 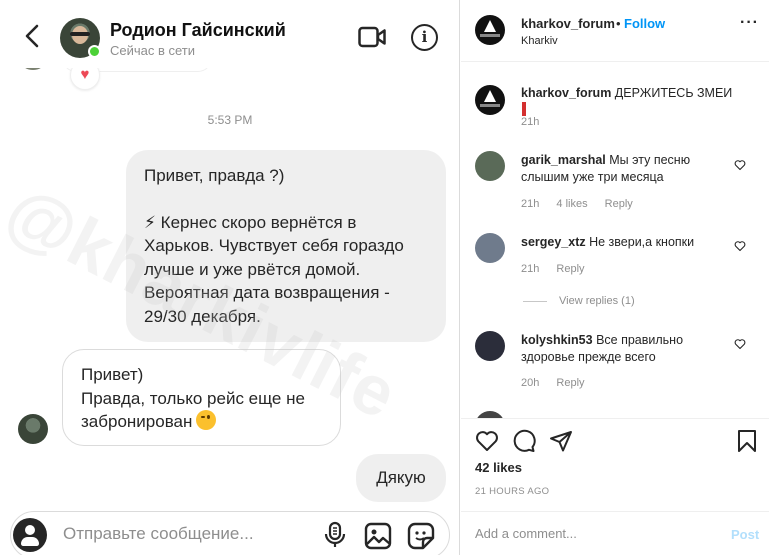 What do you see at coordinates (250, 222) in the screenshot?
I see `message-line: ⚡ Кернес скоро вернётся в` at bounding box center [250, 222].